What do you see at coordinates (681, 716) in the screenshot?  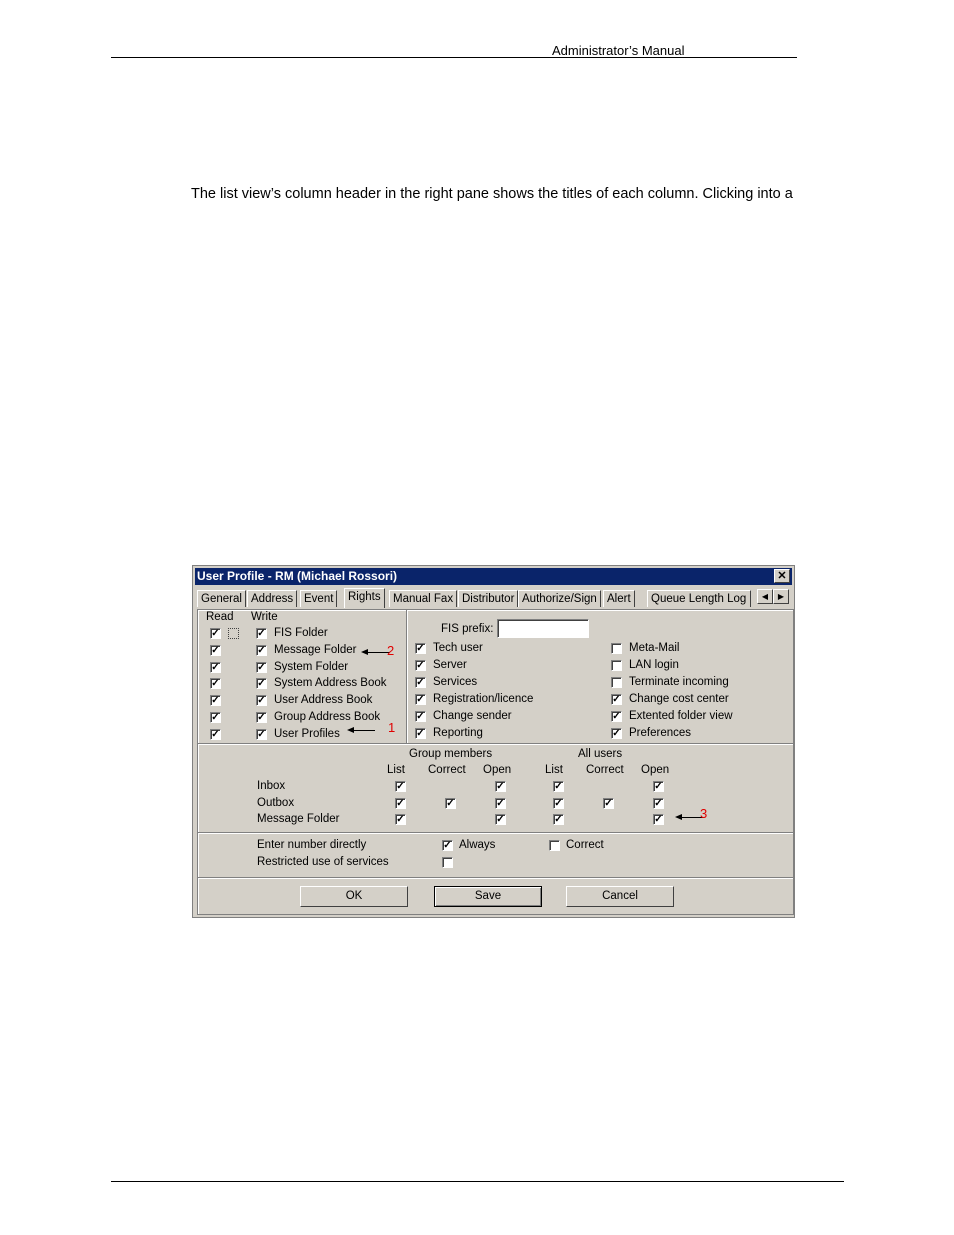 I see `right-label: Extented folder view` at bounding box center [681, 716].